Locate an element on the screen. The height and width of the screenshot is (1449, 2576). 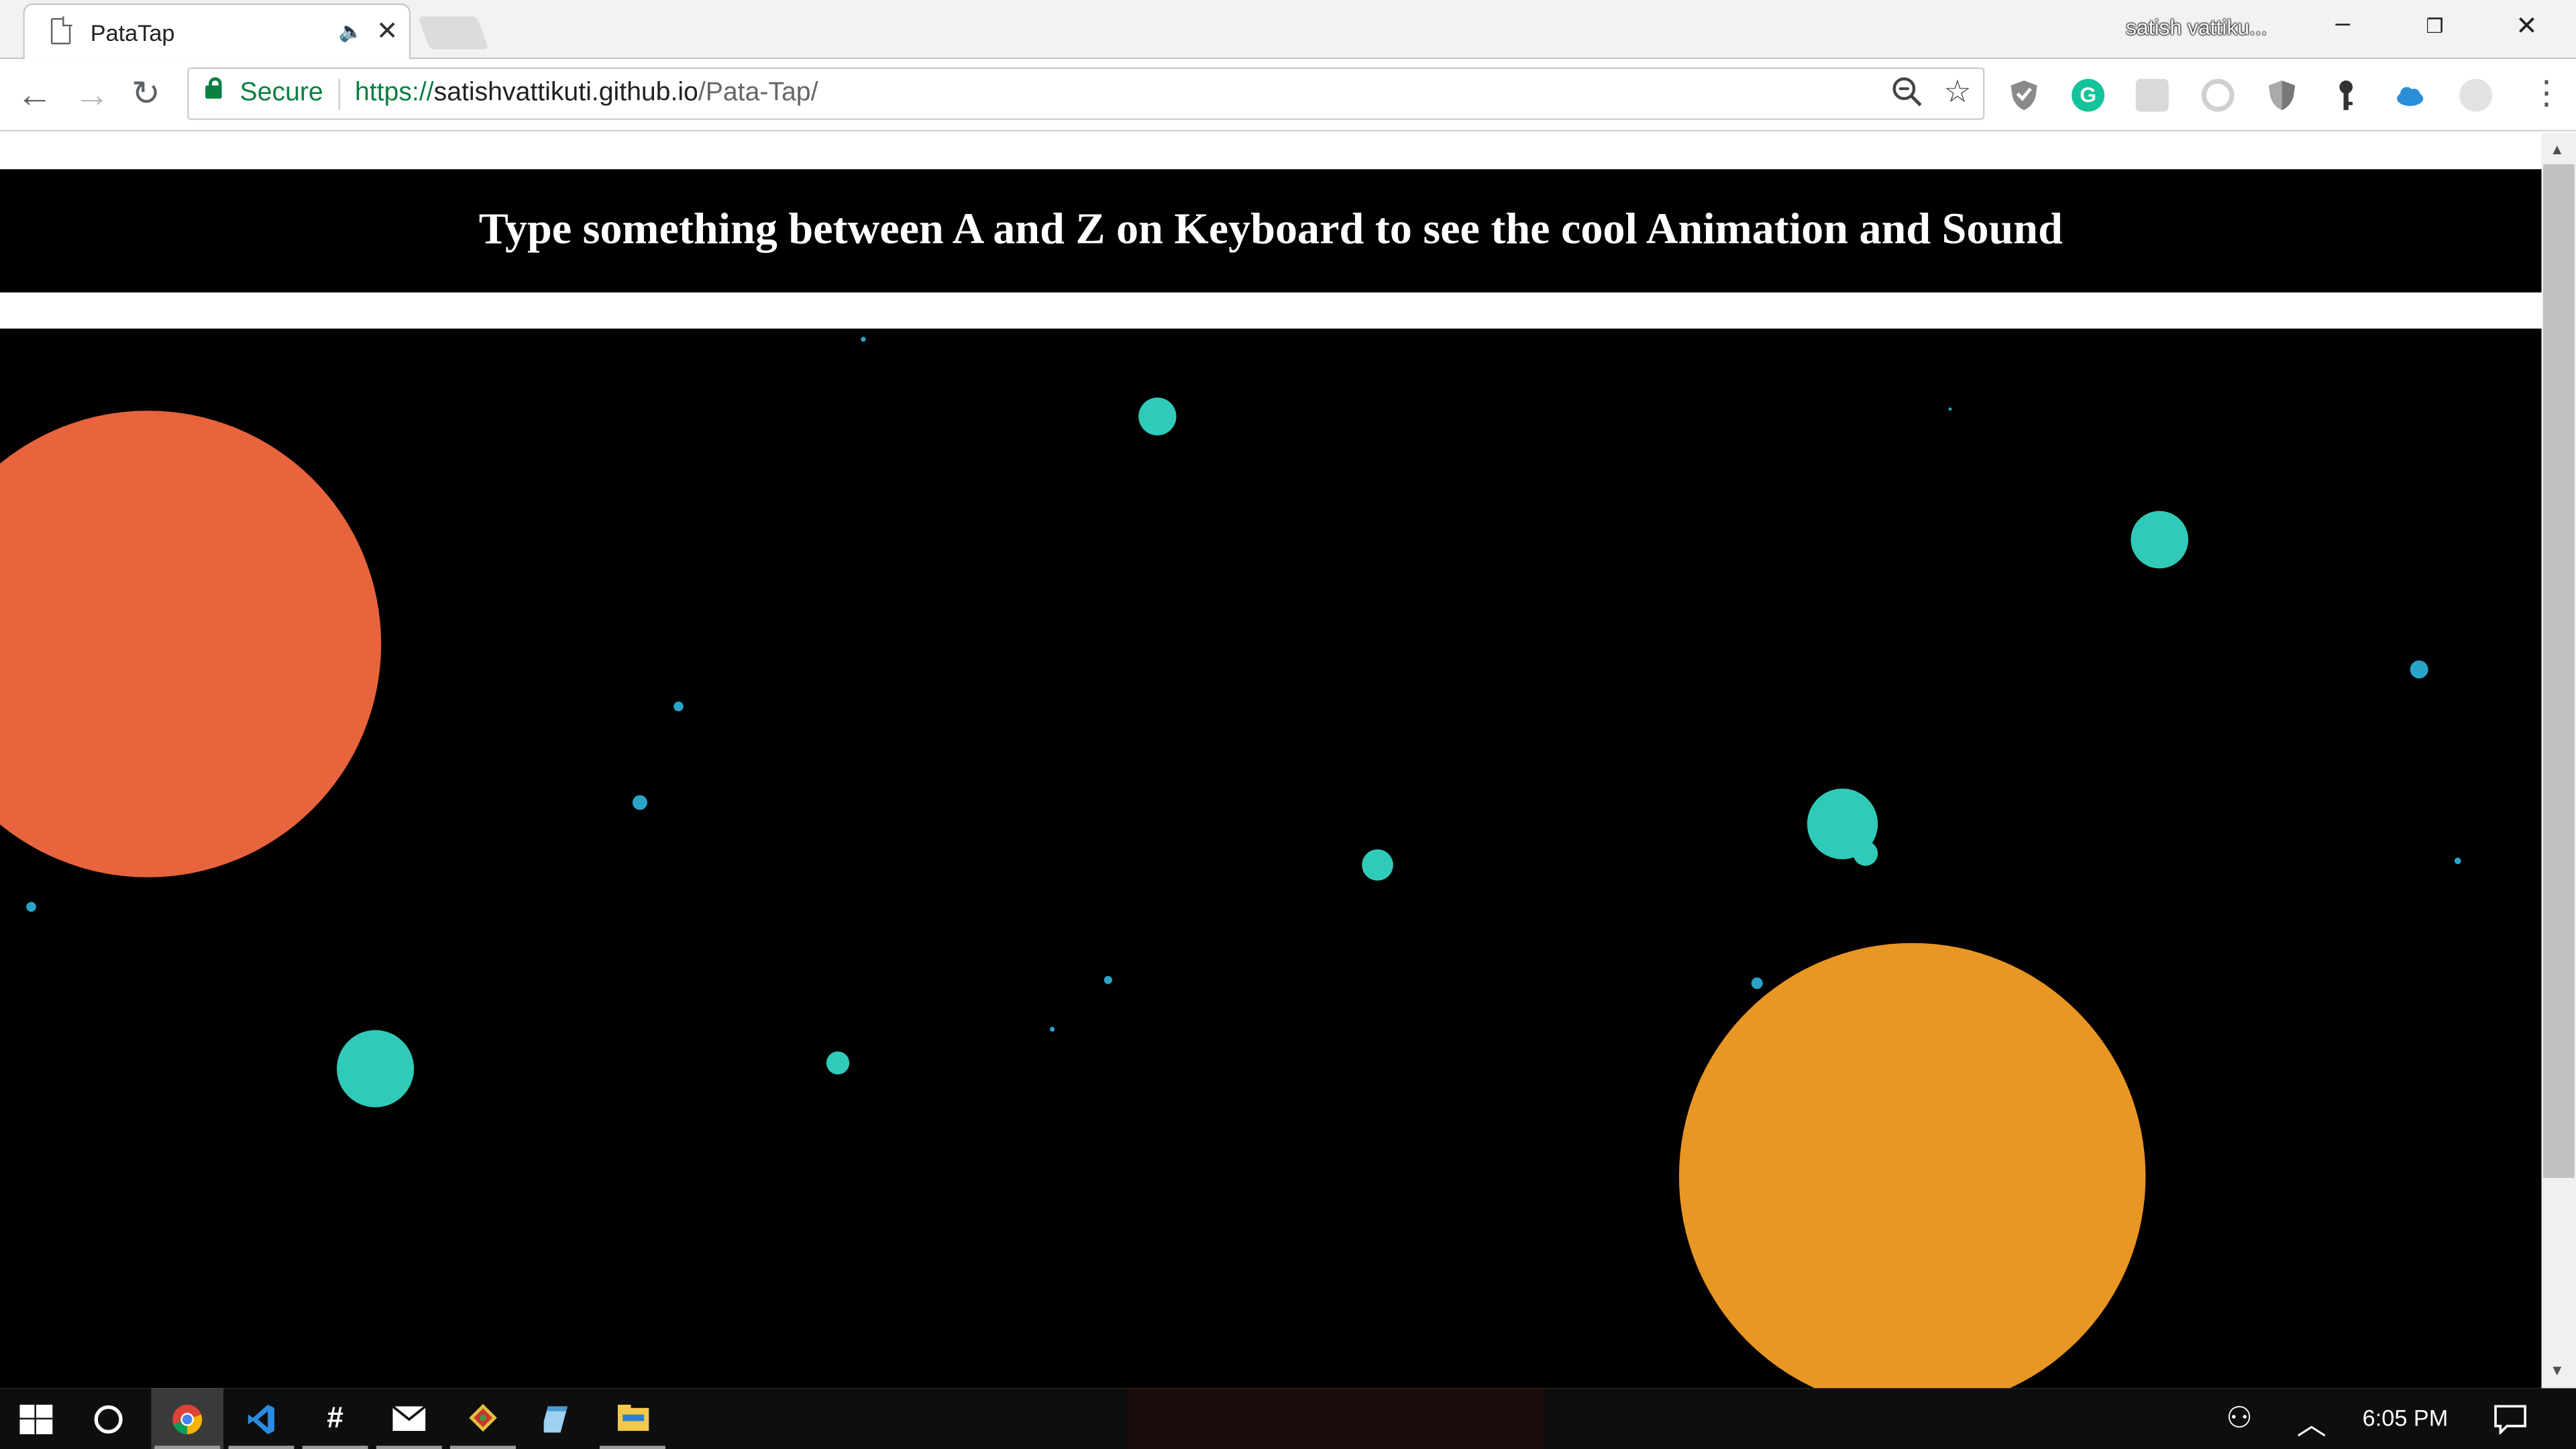
wallpaper-peek is located at coordinates (1336, 1418).